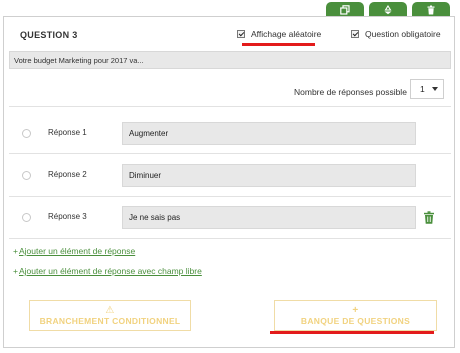  I want to click on trash-icon, so click(431, 9).